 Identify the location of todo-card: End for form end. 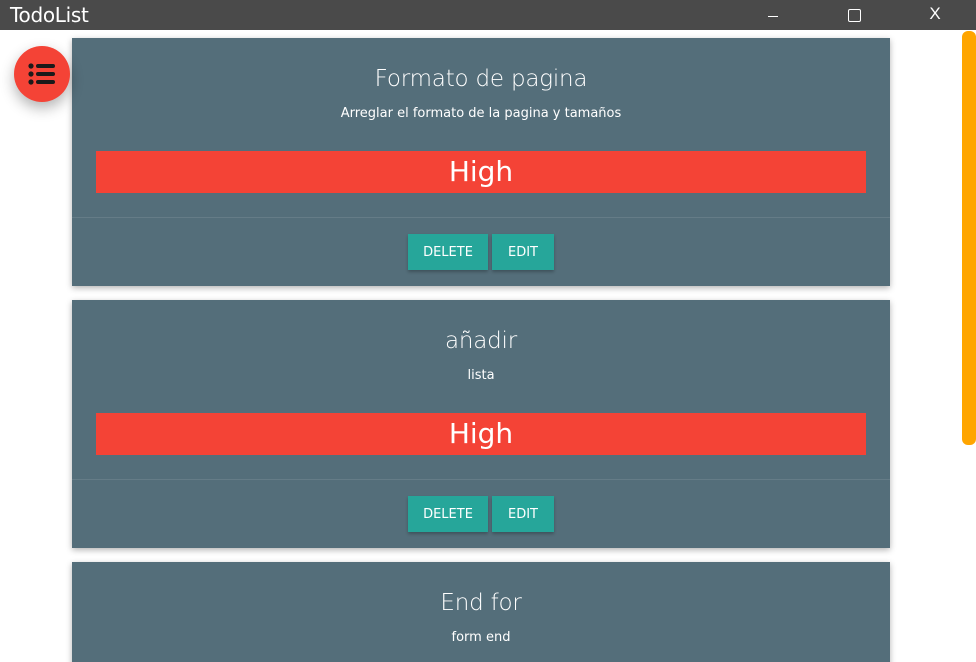
(481, 612).